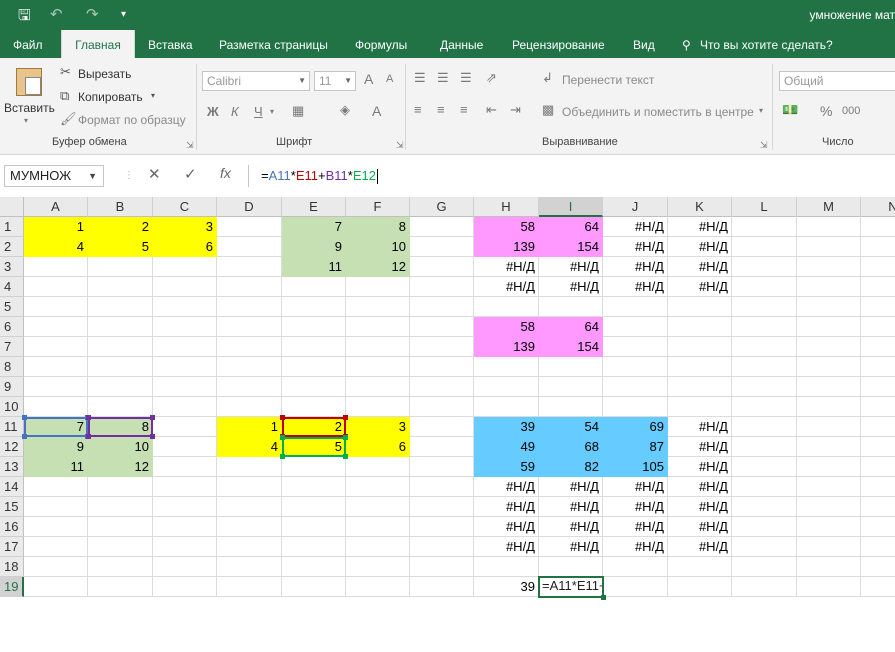 The height and width of the screenshot is (652, 895). Describe the element at coordinates (92, 14) in the screenshot. I see `redo-icon: ↷` at that location.